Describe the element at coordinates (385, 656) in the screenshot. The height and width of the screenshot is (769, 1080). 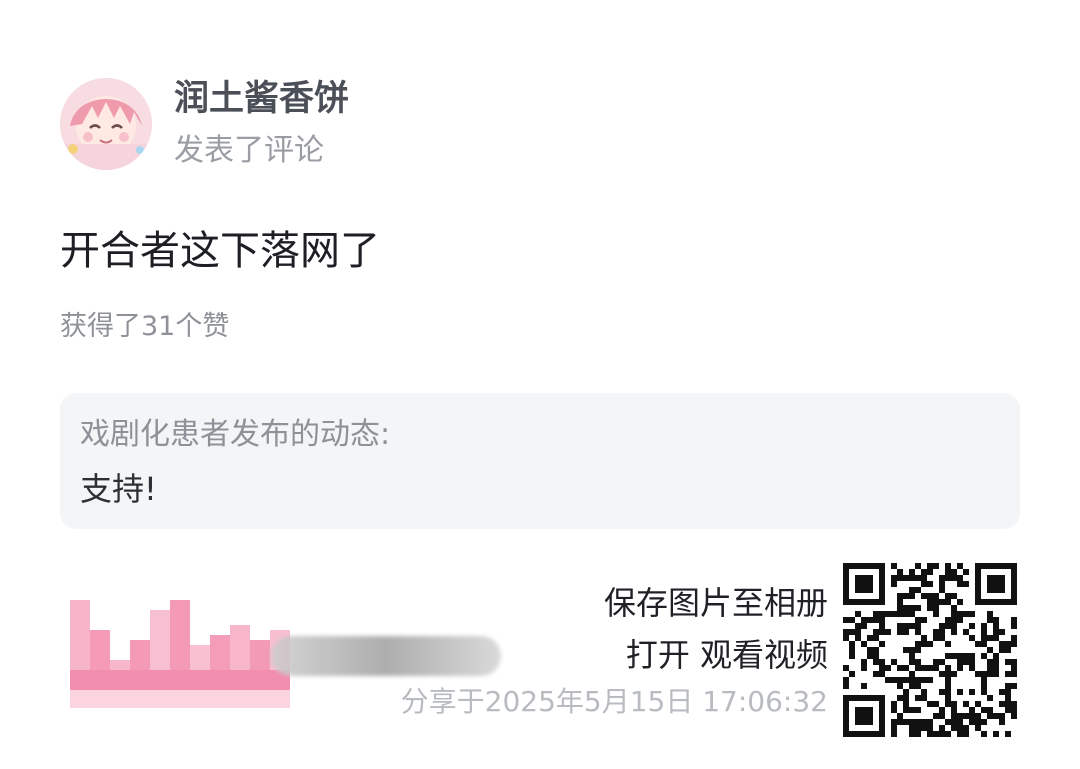
I see `redacted-app-name` at that location.